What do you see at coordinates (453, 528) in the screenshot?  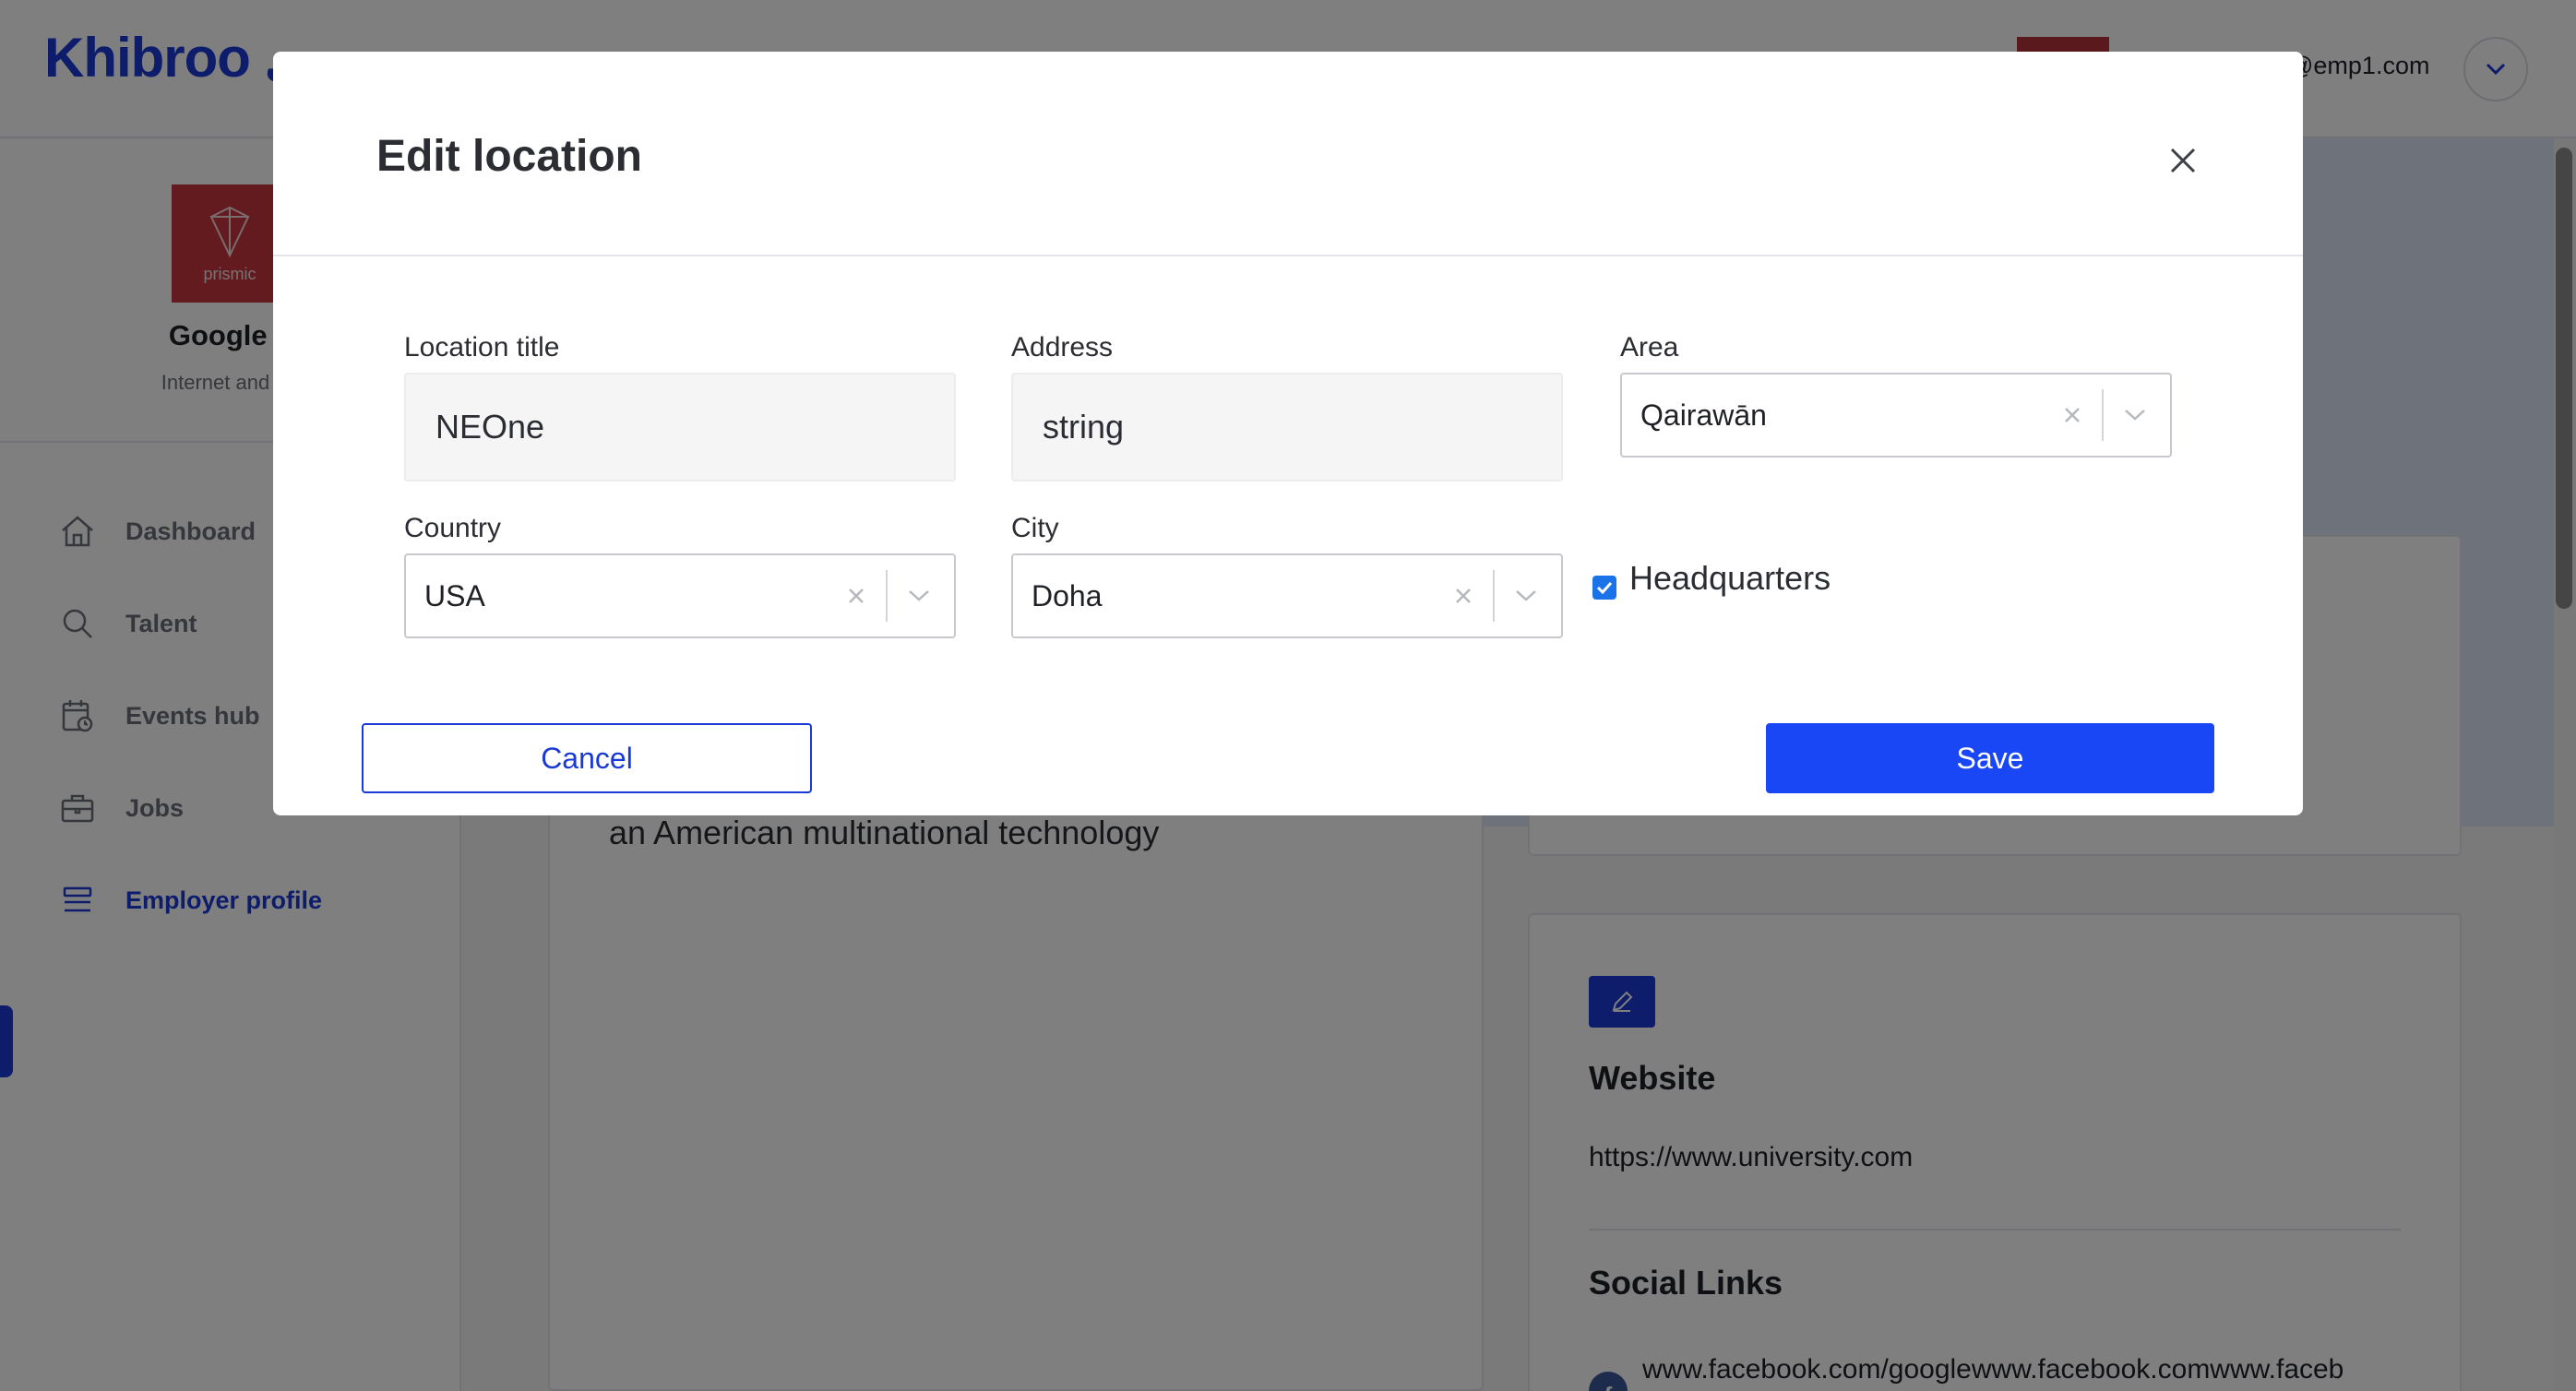 I see `country-label: Country` at bounding box center [453, 528].